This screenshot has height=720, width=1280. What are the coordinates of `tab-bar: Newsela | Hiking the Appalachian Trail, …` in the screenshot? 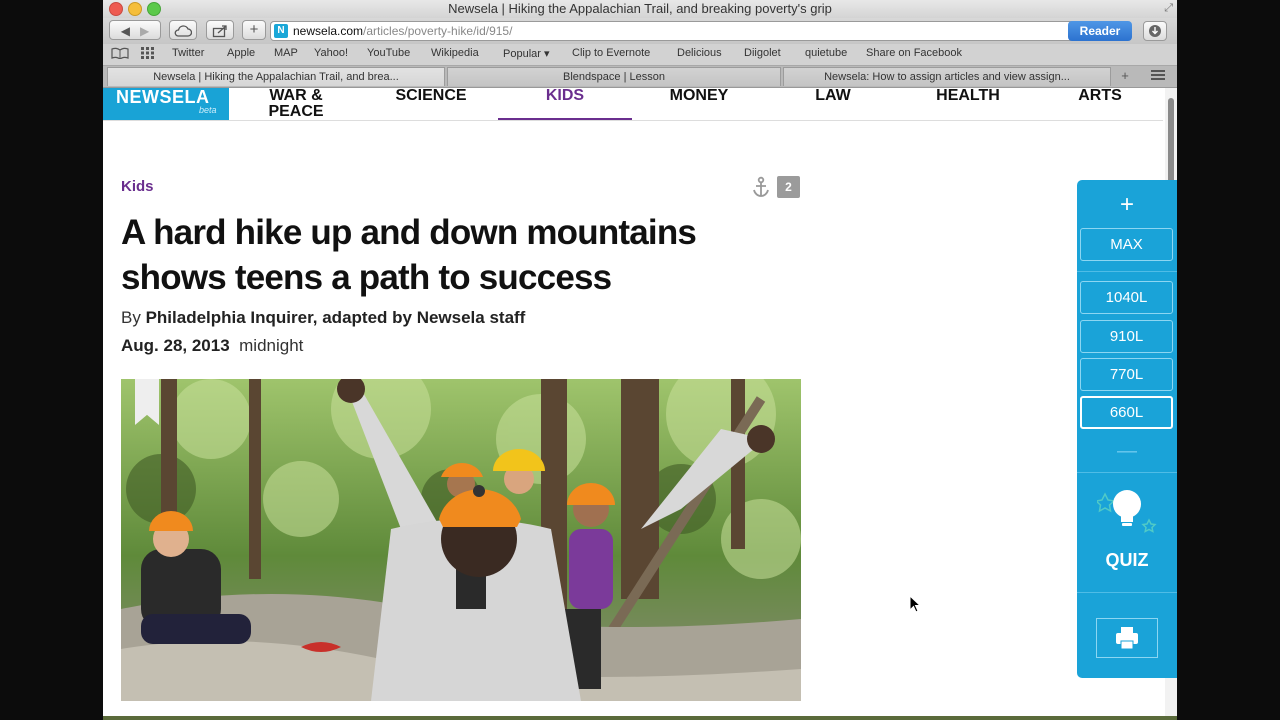 It's located at (640, 77).